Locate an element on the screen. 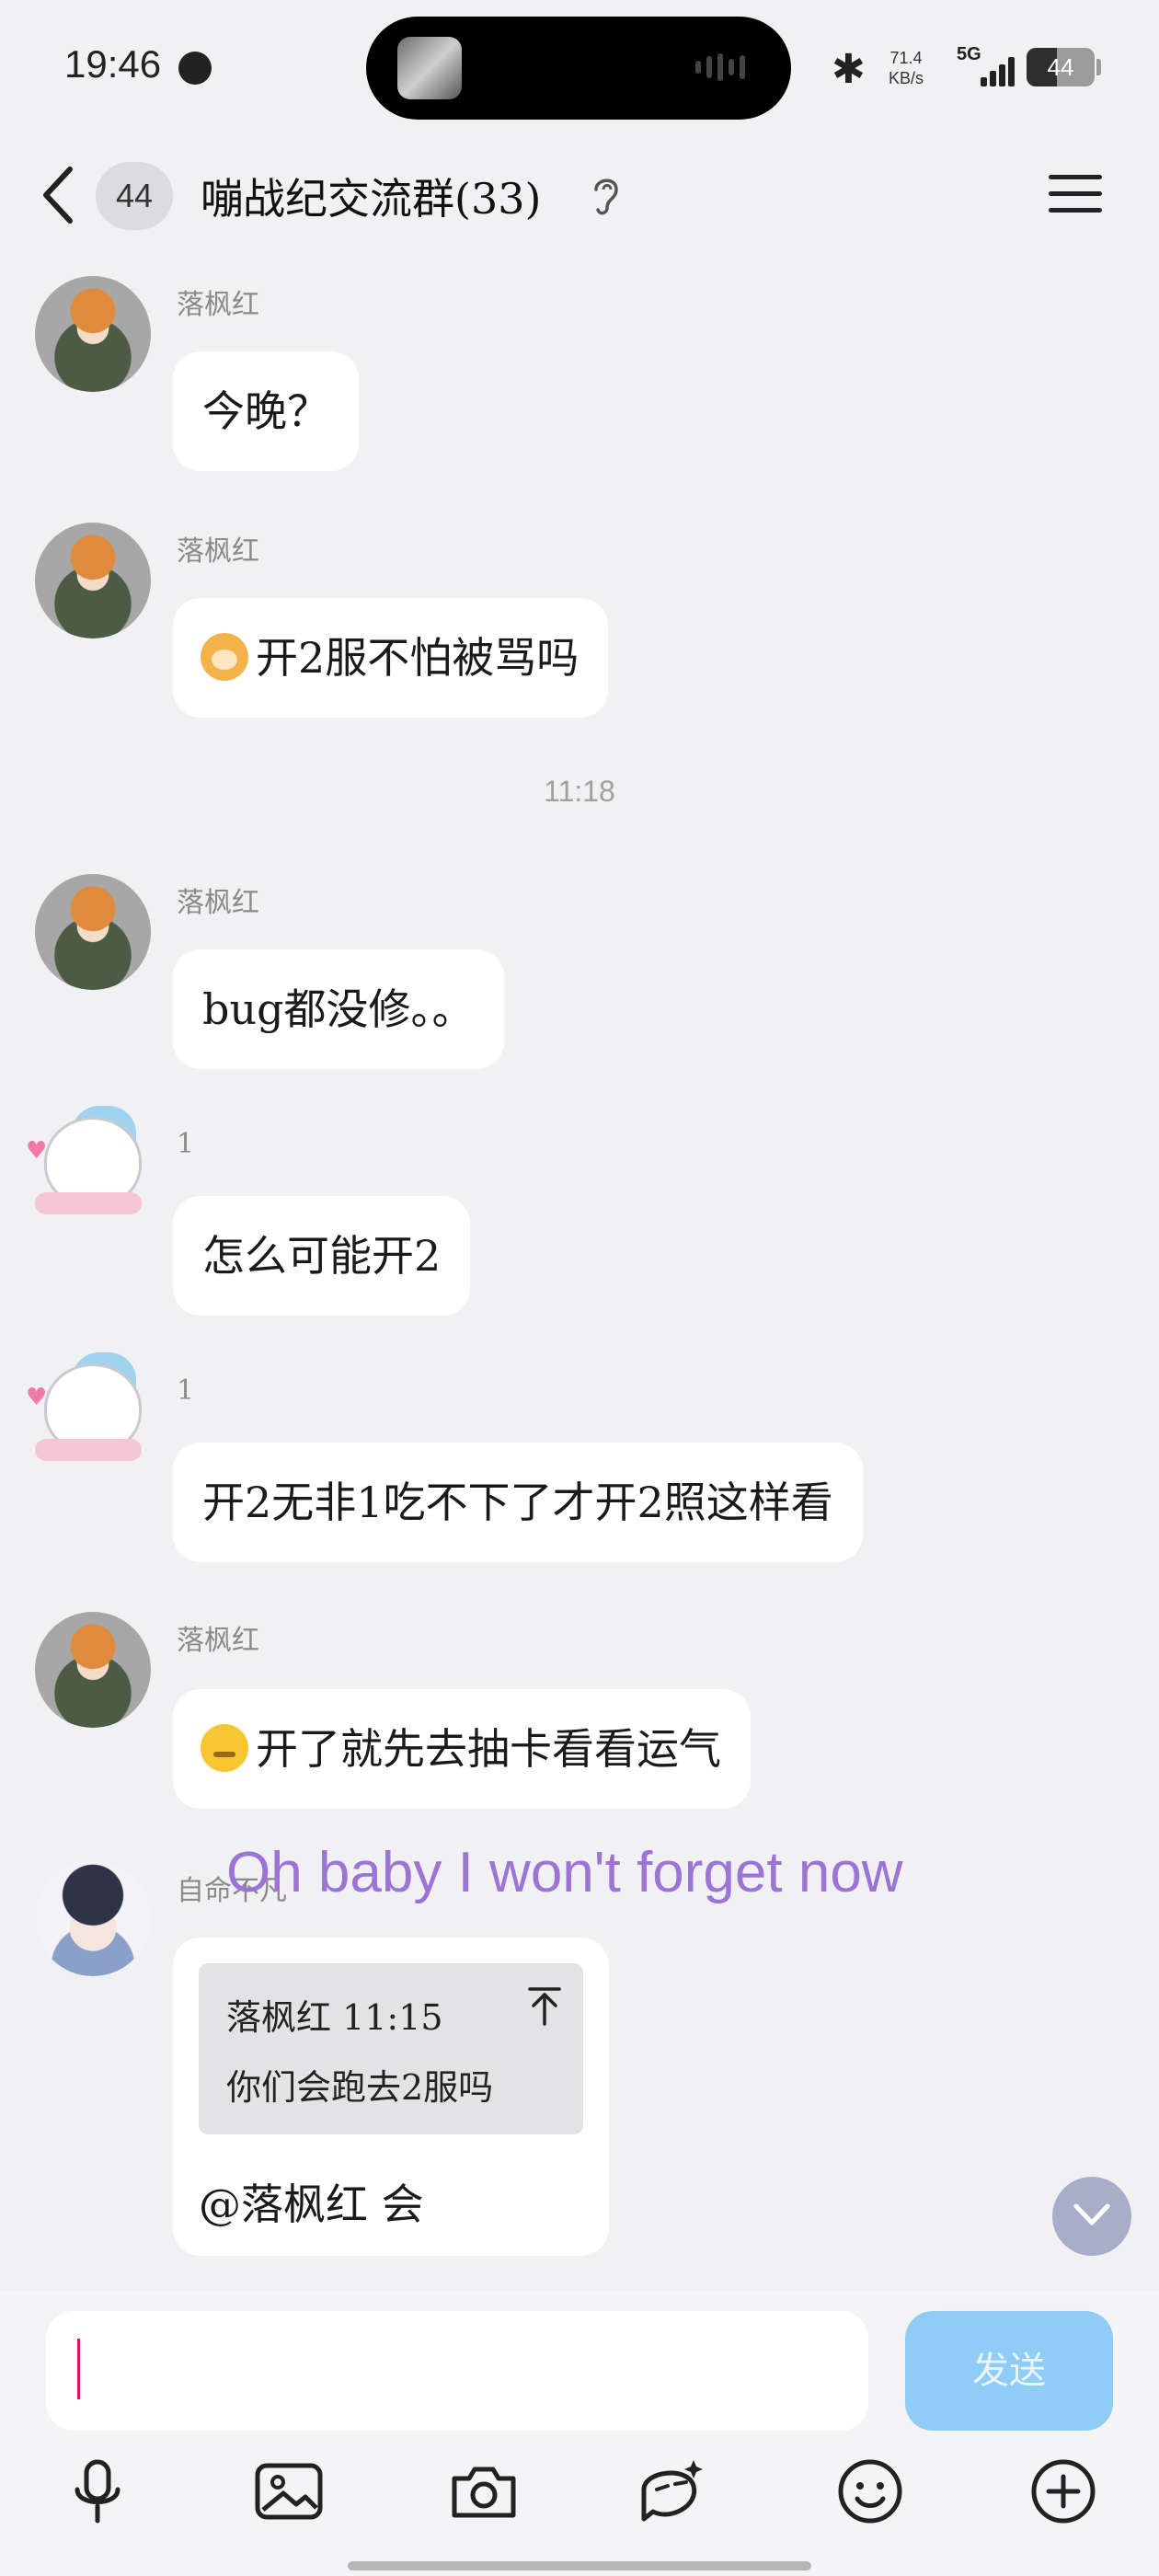 Image resolution: width=1159 pixels, height=2576 pixels. text-caret is located at coordinates (78, 2369).